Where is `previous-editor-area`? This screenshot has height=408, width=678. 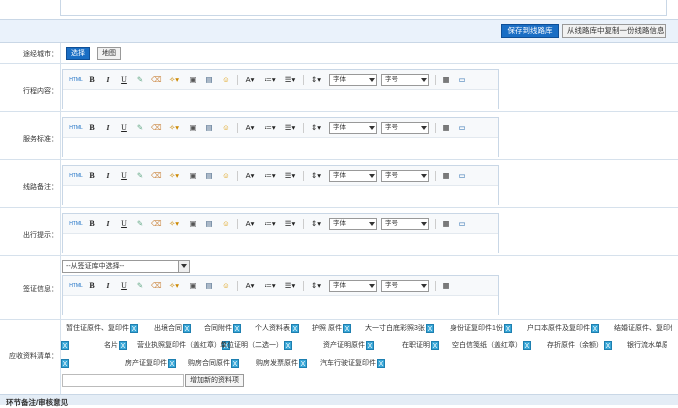
previous-editor-area is located at coordinates (363, 8).